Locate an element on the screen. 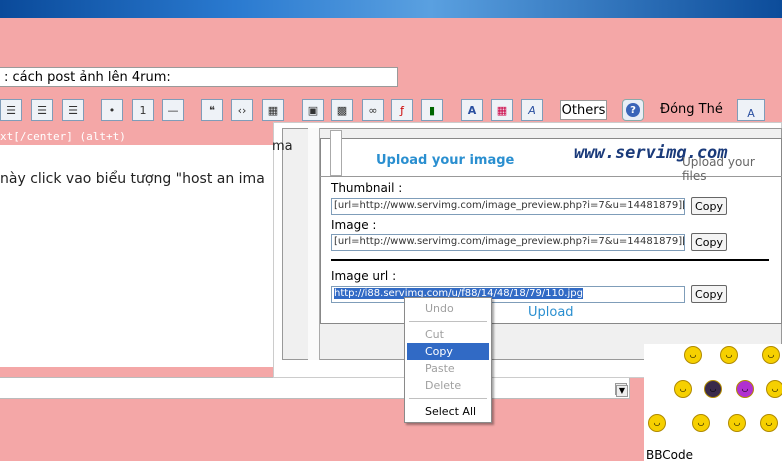 This screenshot has width=782, height=461. context-menu: Undo Cut Copy Paste Delete Select All is located at coordinates (448, 360).